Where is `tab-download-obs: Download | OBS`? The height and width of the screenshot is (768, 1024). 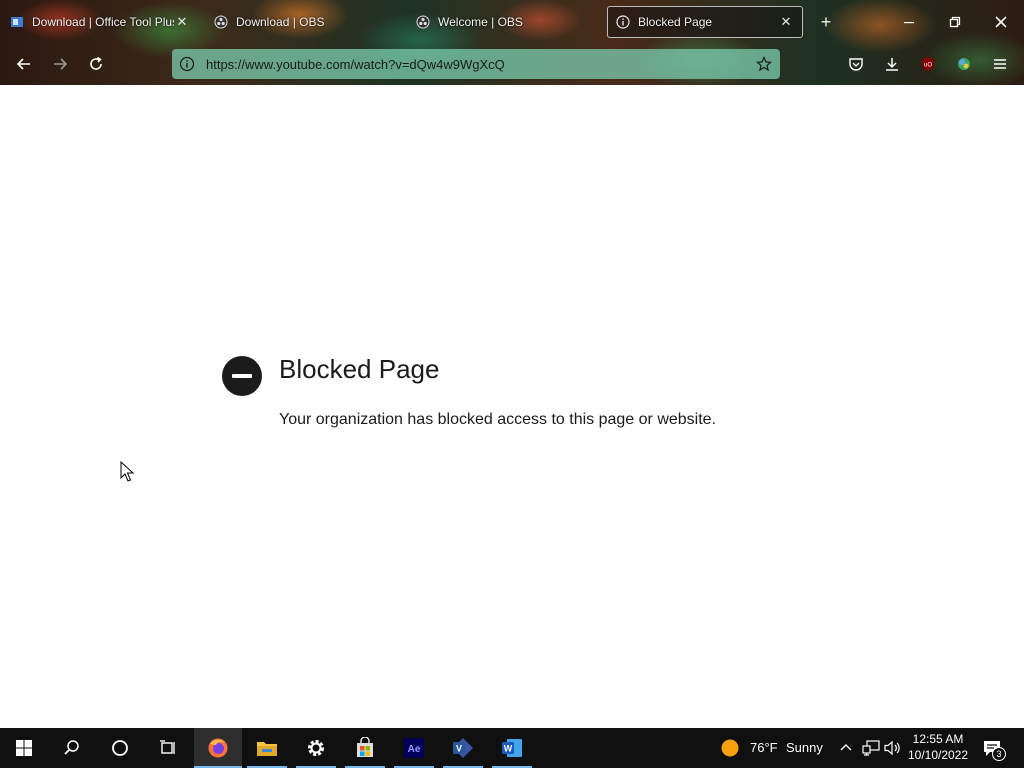
tab-download-obs: Download | OBS is located at coordinates (304, 22).